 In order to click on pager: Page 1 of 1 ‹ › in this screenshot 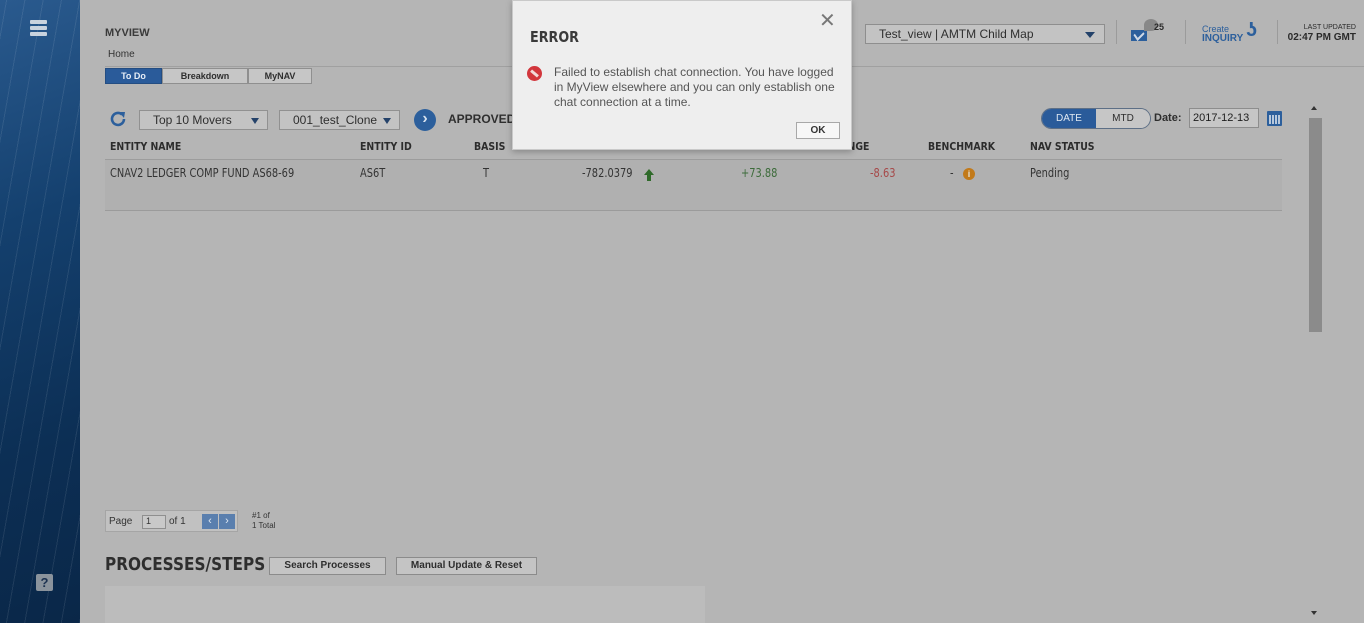, I will do `click(171, 521)`.